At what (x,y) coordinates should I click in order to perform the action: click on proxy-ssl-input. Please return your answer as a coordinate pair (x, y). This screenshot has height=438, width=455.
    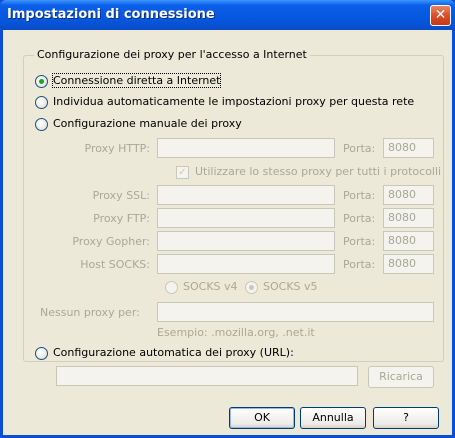
    Looking at the image, I should click on (246, 195).